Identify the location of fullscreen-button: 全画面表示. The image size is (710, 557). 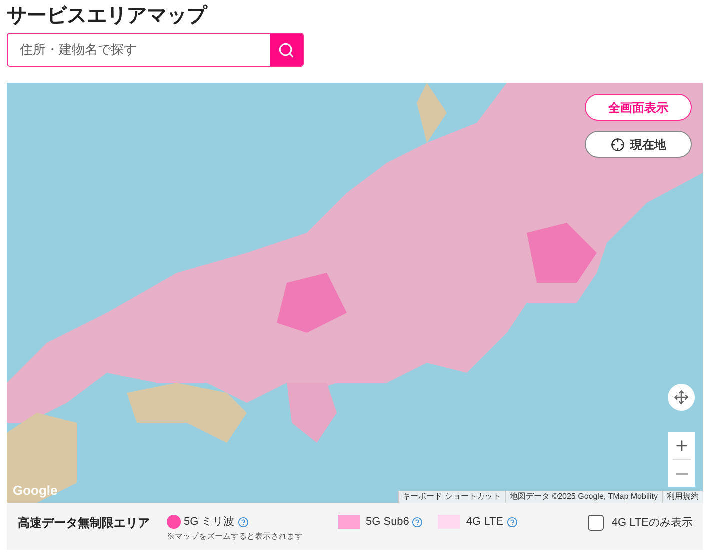
(638, 107).